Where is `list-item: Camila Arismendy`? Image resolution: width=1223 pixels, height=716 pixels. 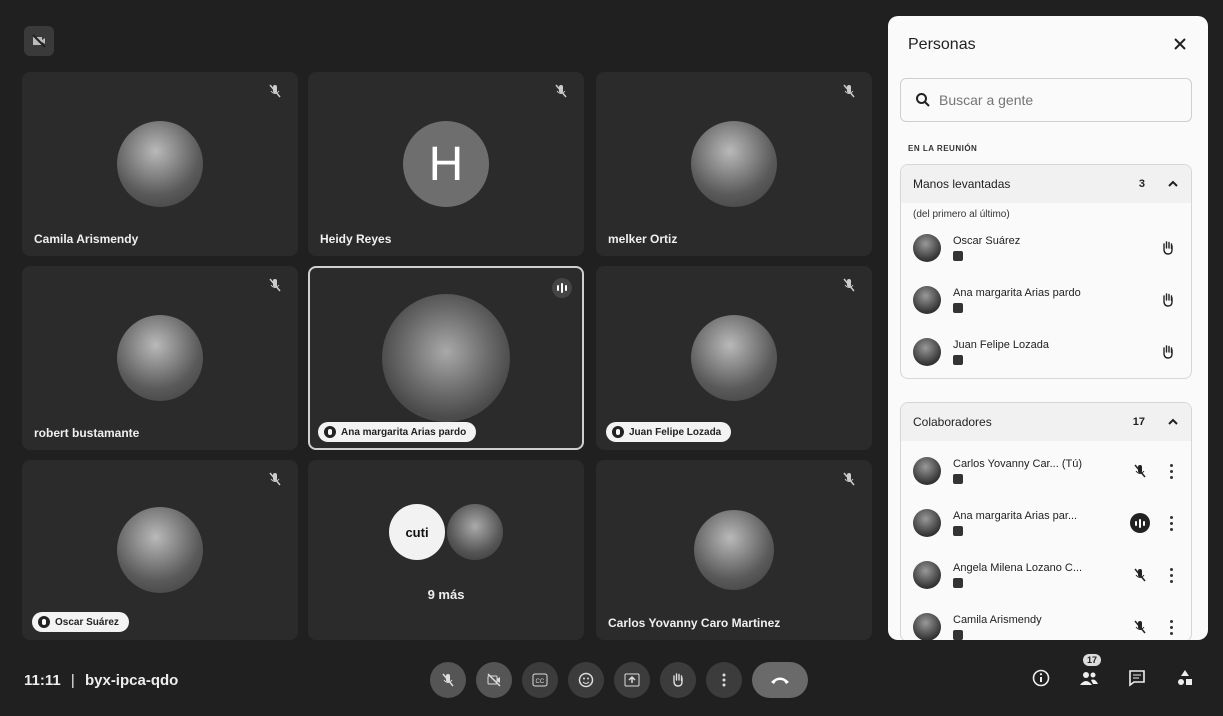 list-item: Camila Arismendy is located at coordinates (1046, 620).